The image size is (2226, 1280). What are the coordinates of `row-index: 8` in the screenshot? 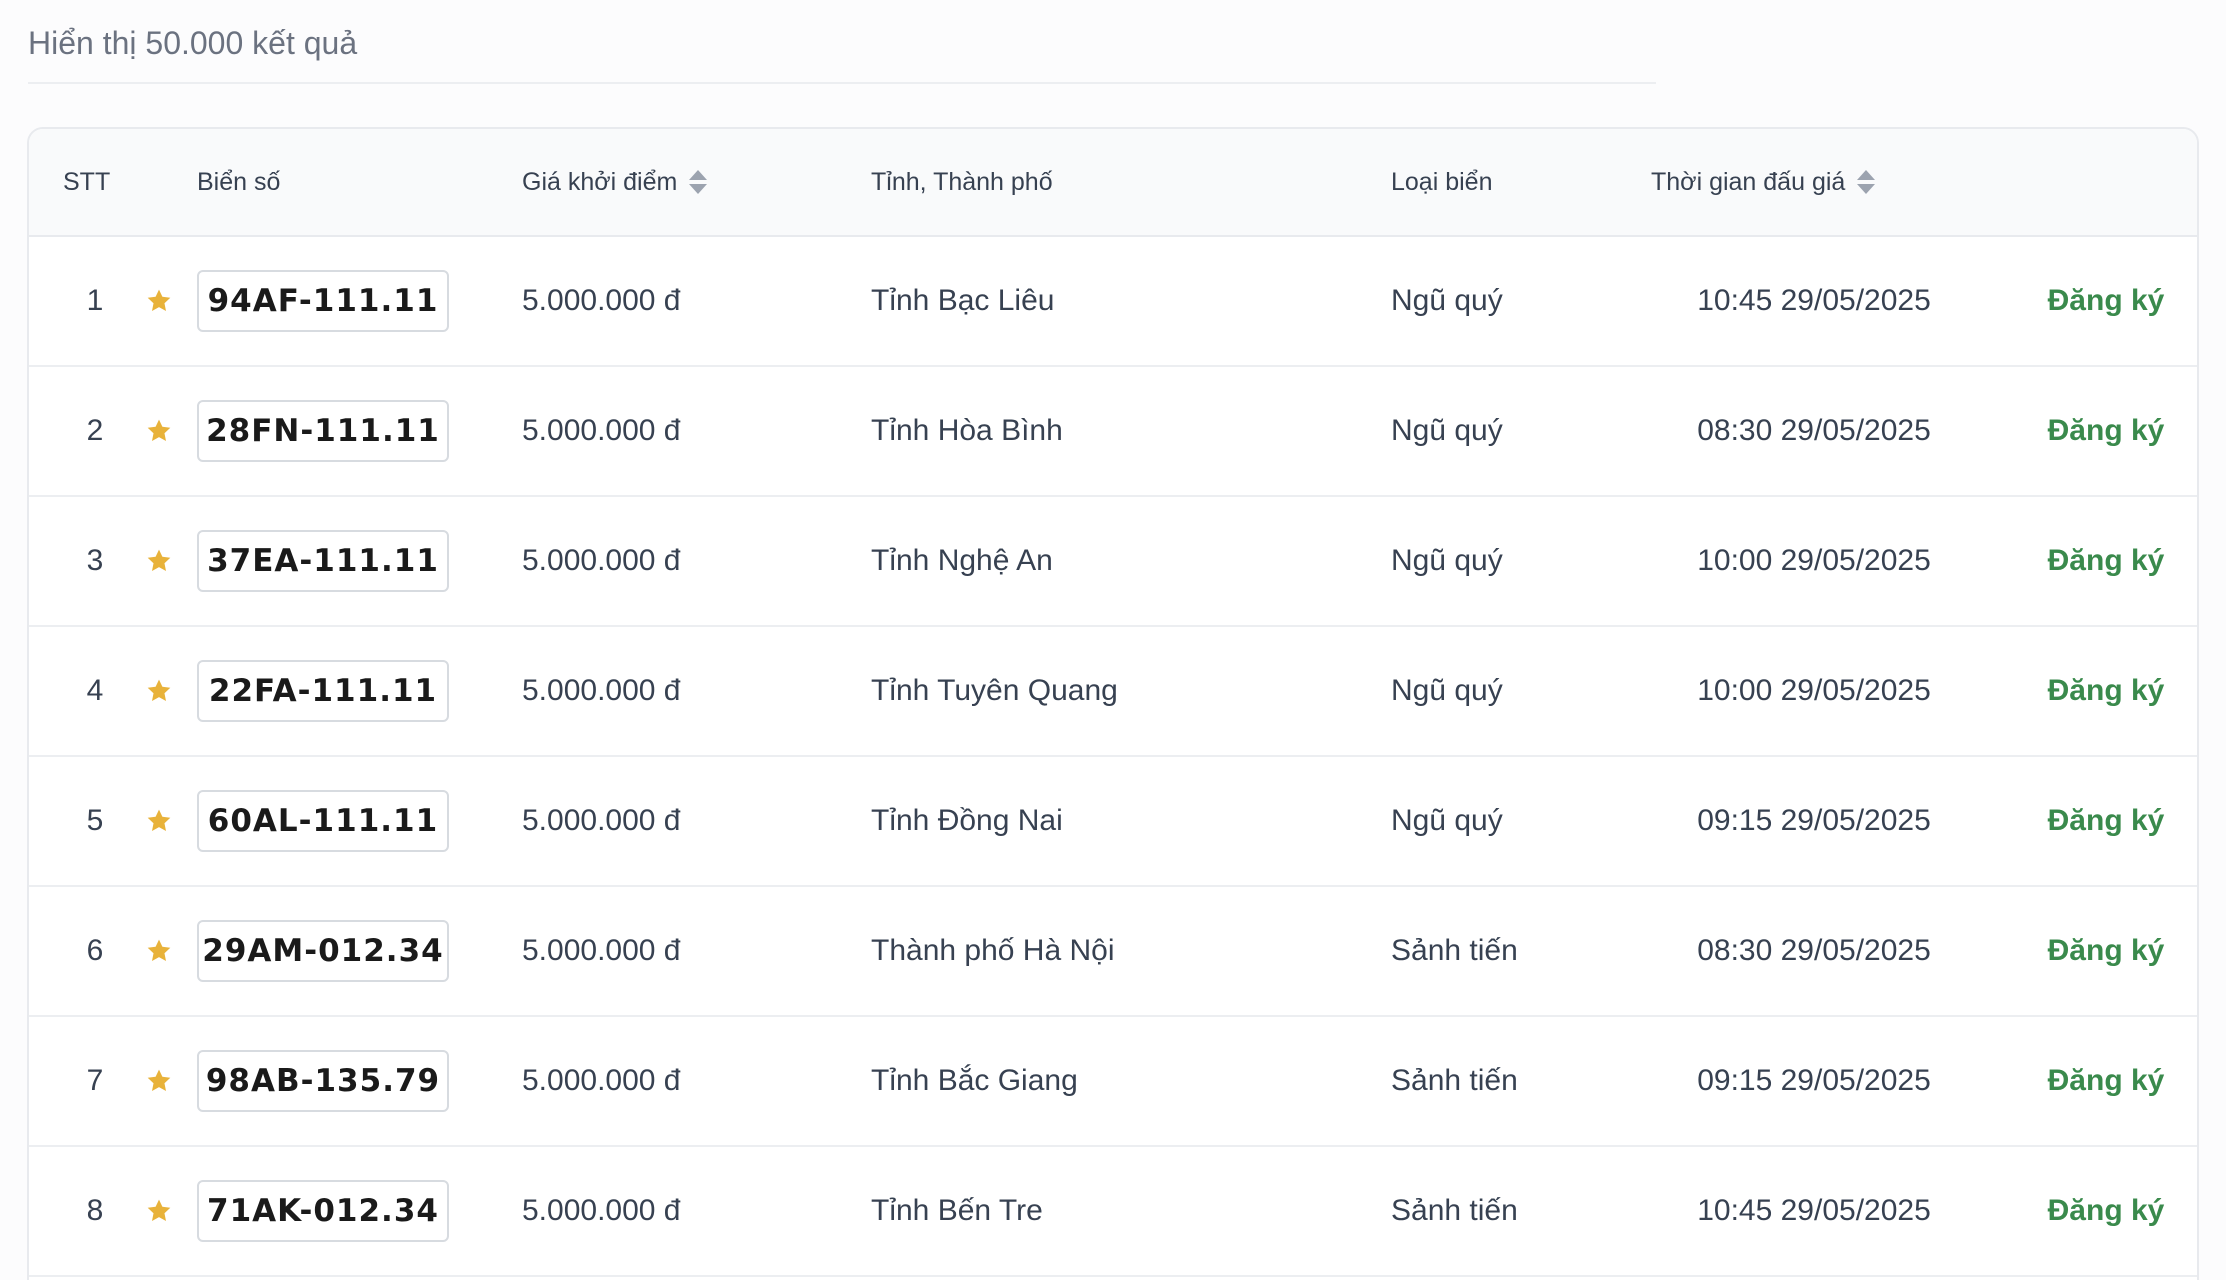 It's located at (95, 1211).